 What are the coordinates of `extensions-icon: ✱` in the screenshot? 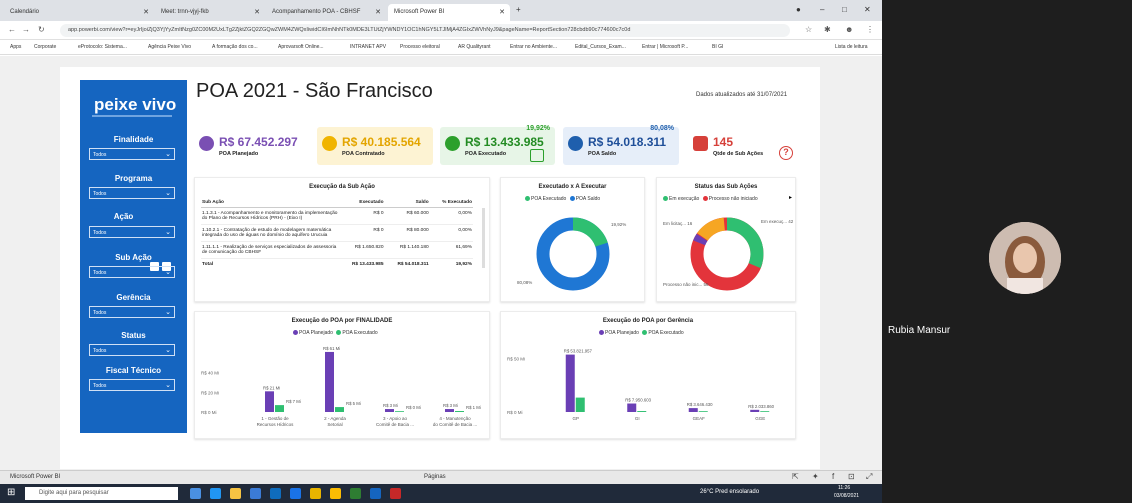 It's located at (827, 29).